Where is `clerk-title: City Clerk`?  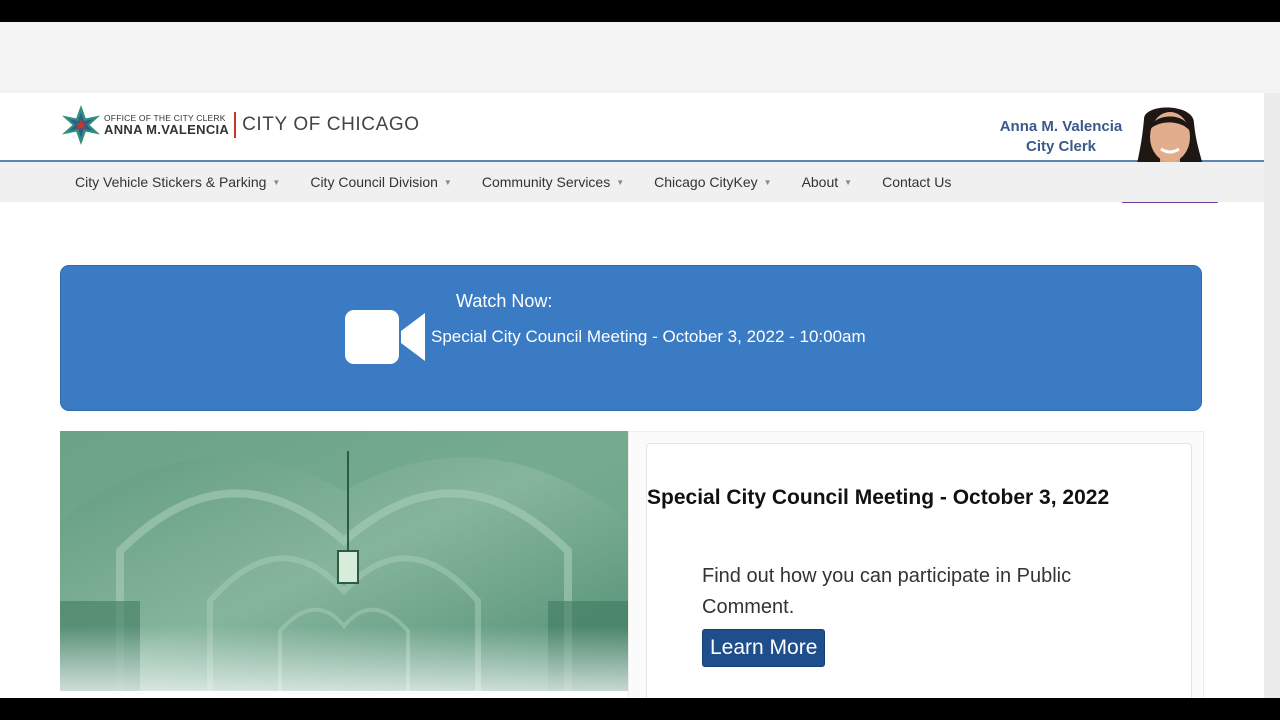 clerk-title: City Clerk is located at coordinates (1061, 146).